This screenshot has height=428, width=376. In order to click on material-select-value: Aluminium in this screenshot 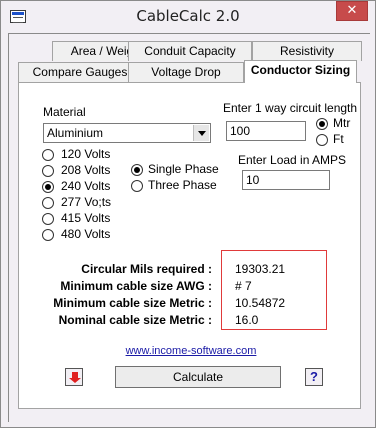, I will do `click(75, 133)`.